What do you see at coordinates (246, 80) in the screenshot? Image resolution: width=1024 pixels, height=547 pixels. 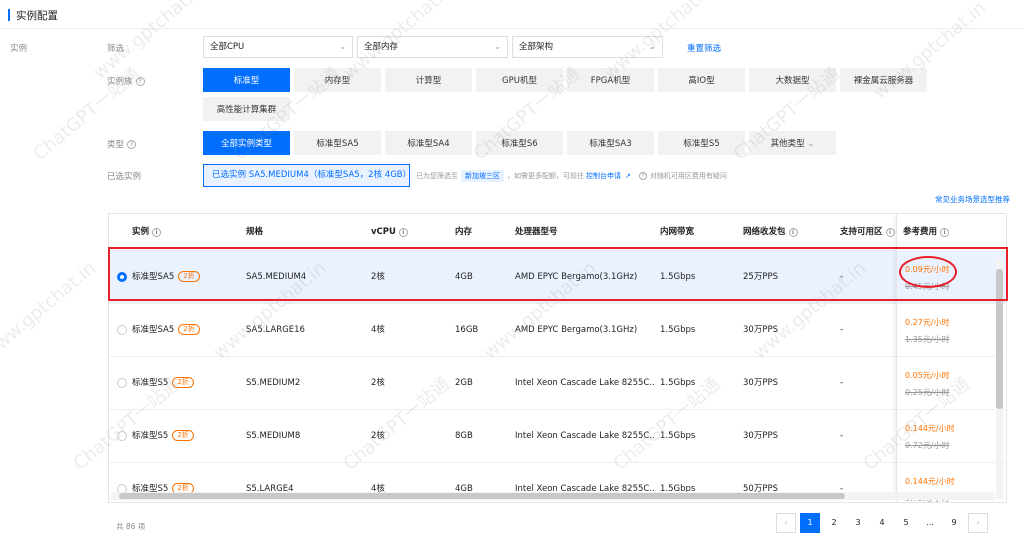 I see `family-standard: 标准型` at bounding box center [246, 80].